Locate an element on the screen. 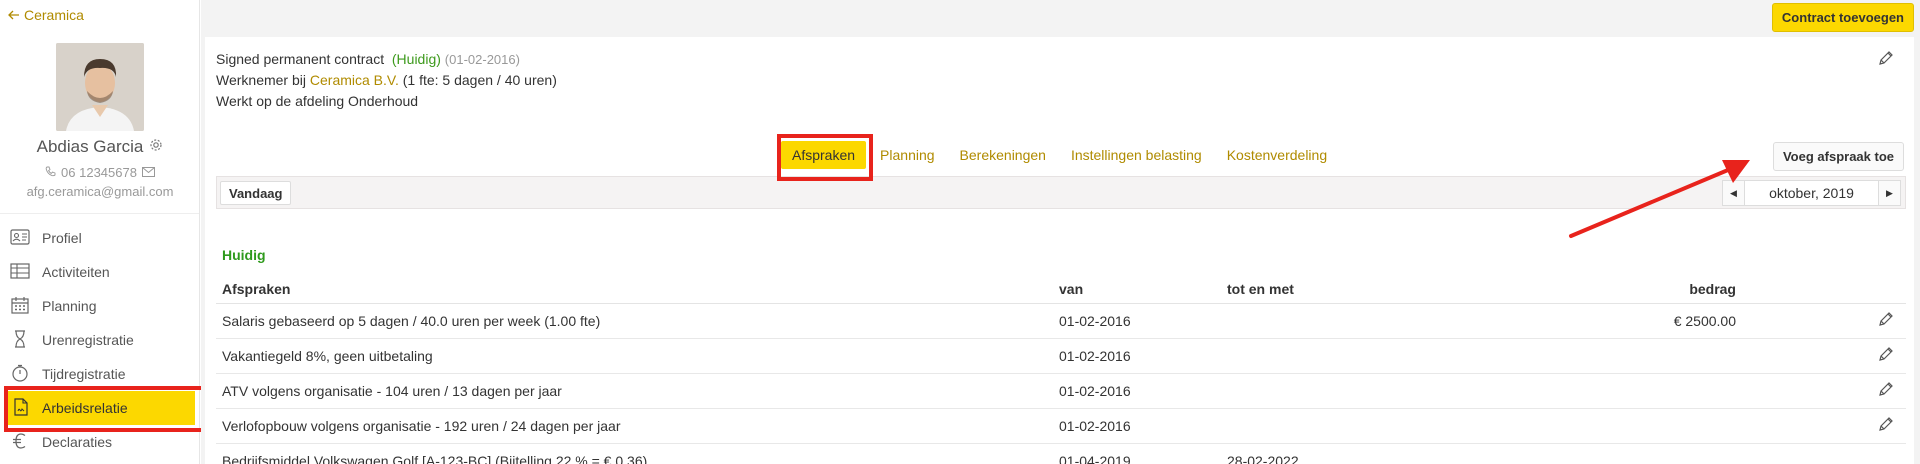 This screenshot has height=464, width=1920. edit-contract-icon is located at coordinates (1886, 59).